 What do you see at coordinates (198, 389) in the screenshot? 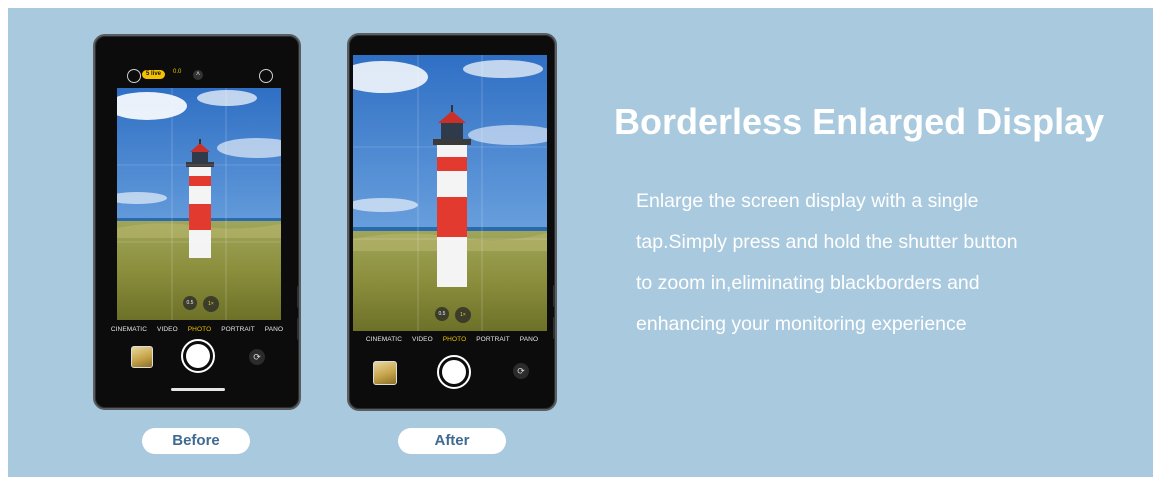
I see `home-indicator` at bounding box center [198, 389].